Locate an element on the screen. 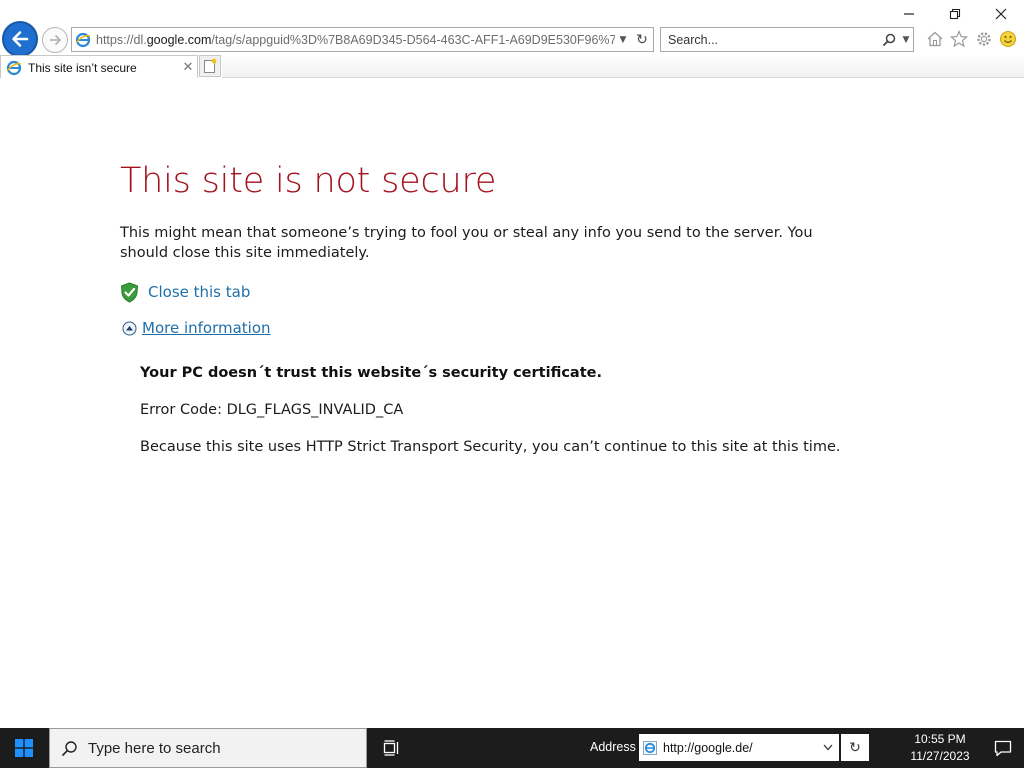 The image size is (1024, 768). clock-date: 11/27/2023 is located at coordinates (940, 756).